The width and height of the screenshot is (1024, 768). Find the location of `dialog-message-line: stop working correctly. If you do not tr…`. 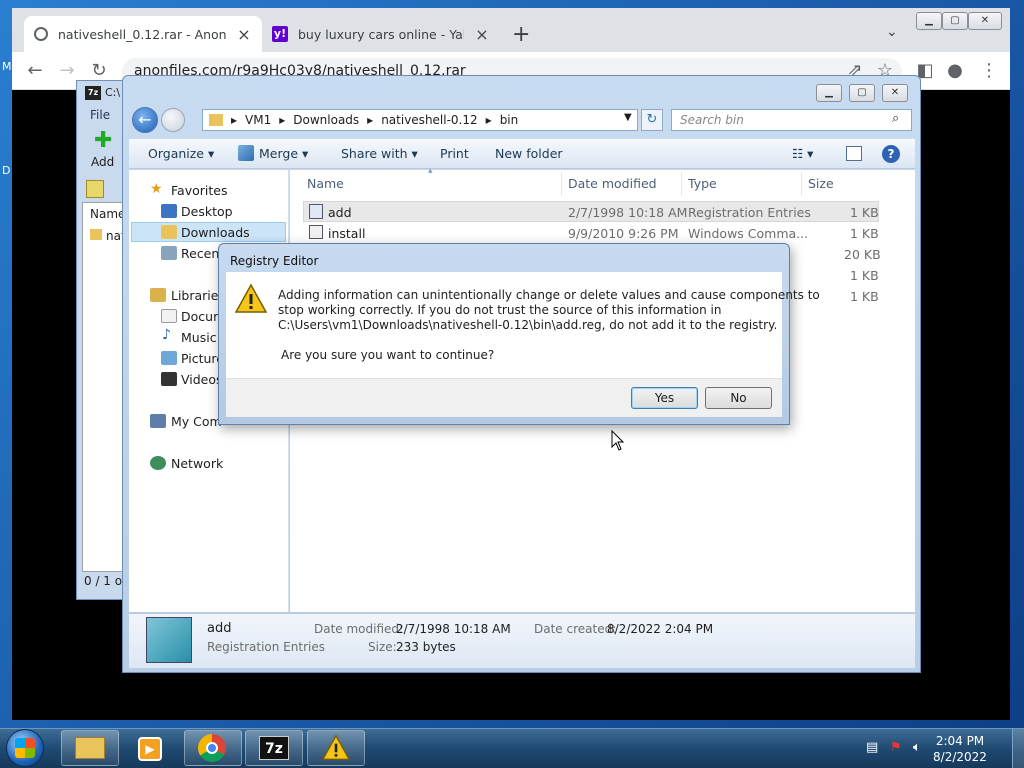

dialog-message-line: stop working correctly. If you do not tr… is located at coordinates (500, 310).